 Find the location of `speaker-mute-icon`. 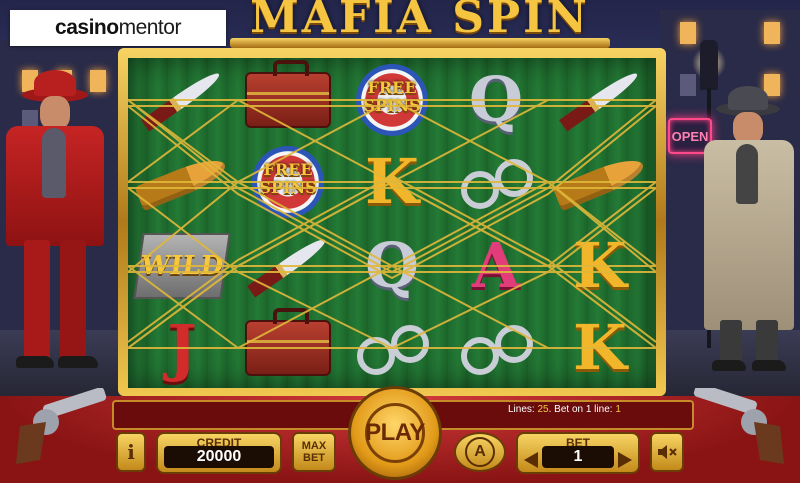

speaker-mute-icon is located at coordinates (667, 452).